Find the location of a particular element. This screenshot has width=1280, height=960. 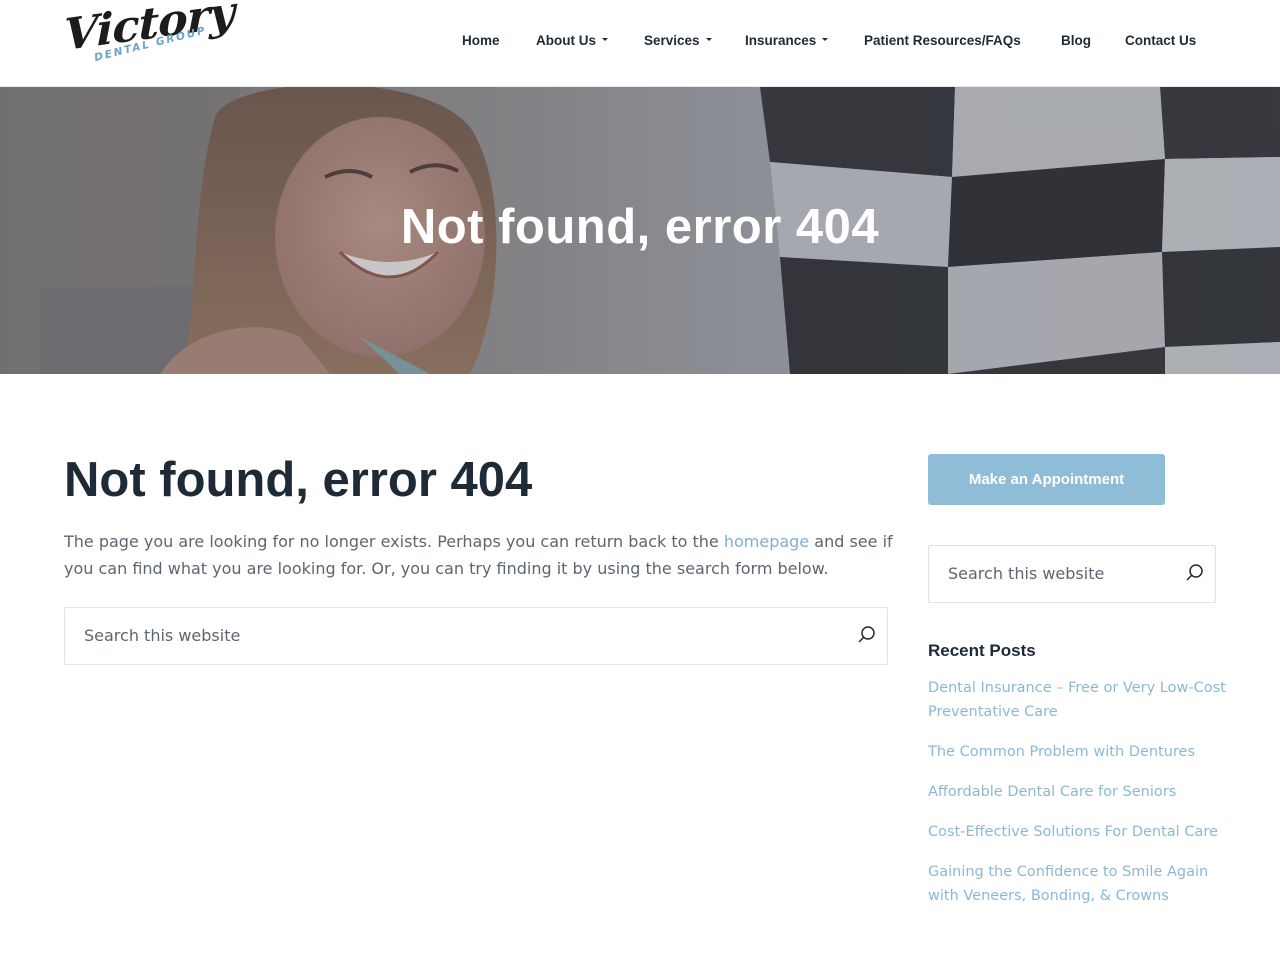

nav-home: Home is located at coordinates (481, 40).